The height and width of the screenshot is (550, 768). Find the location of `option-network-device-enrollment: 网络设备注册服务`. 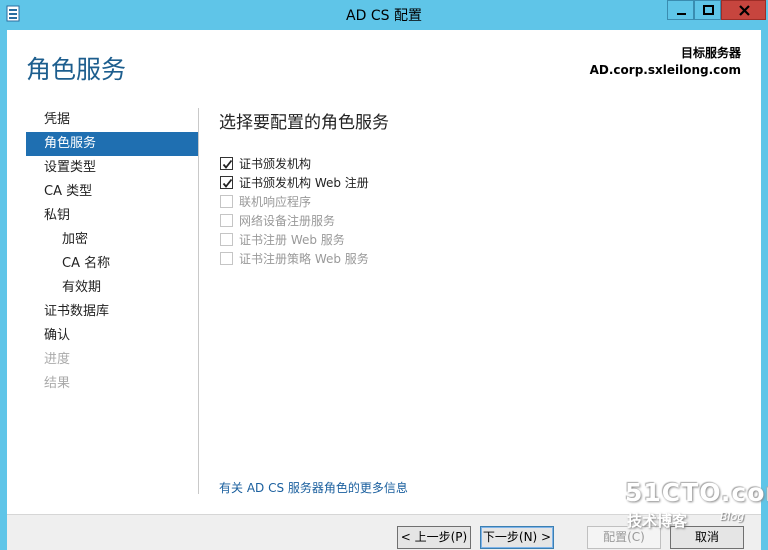

option-network-device-enrollment: 网络设备注册服务 is located at coordinates (294, 220).